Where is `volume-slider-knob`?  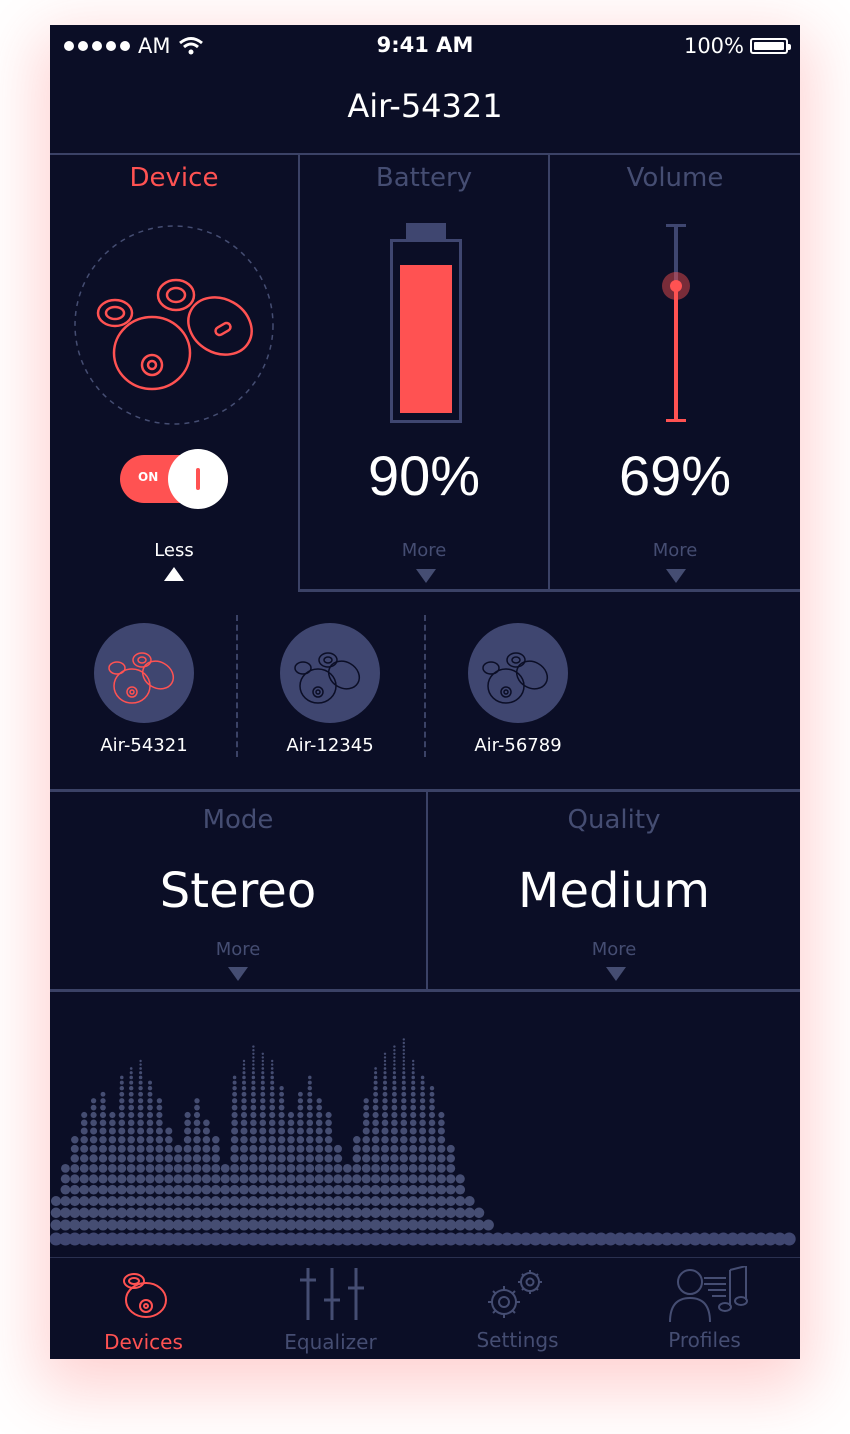 volume-slider-knob is located at coordinates (676, 286).